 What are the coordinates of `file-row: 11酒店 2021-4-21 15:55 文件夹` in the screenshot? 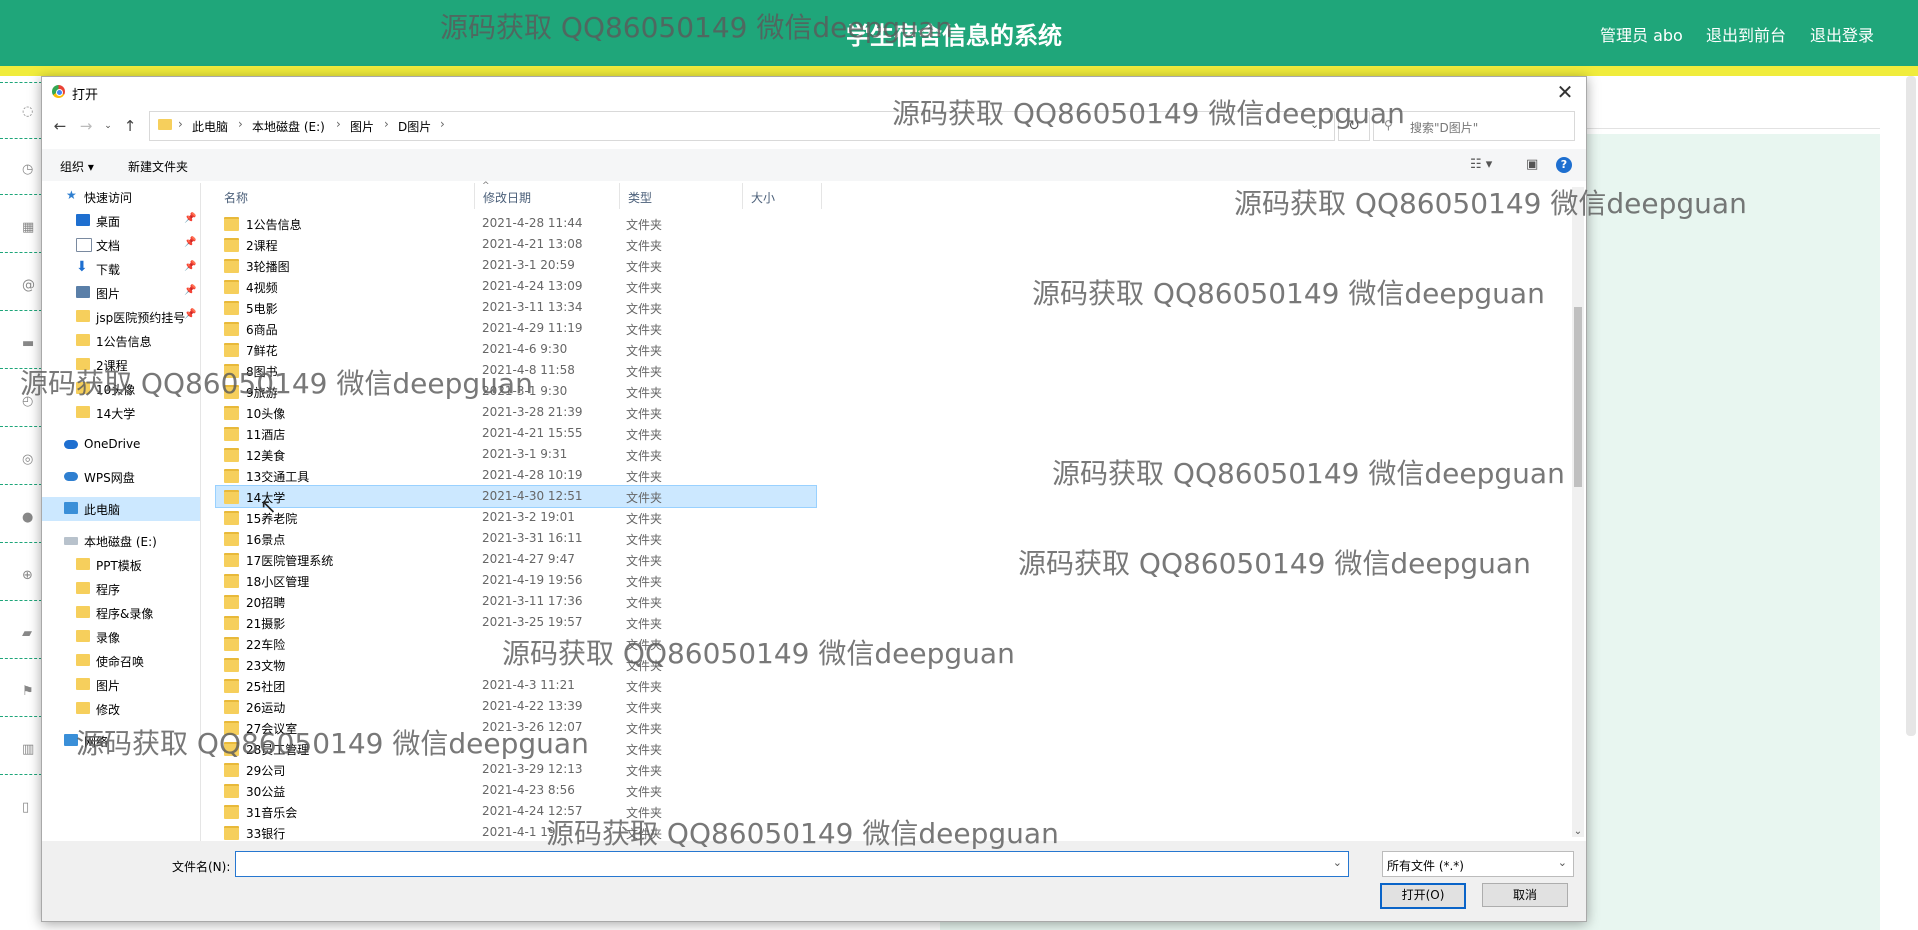 It's located at (516, 433).